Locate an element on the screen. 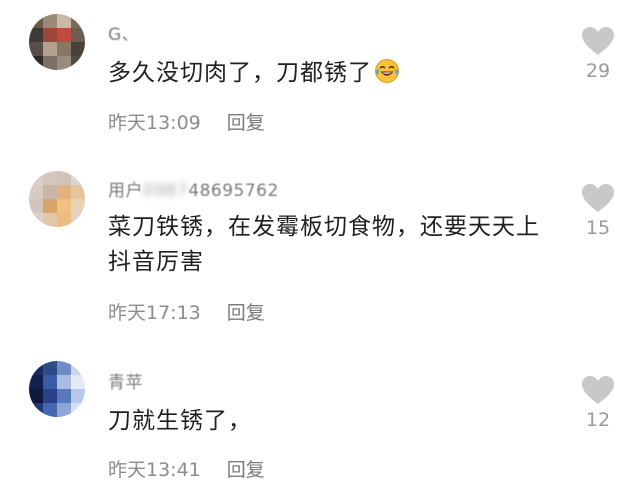  comment-text: 多久没切肉了，刀都锈了 is located at coordinates (328, 73).